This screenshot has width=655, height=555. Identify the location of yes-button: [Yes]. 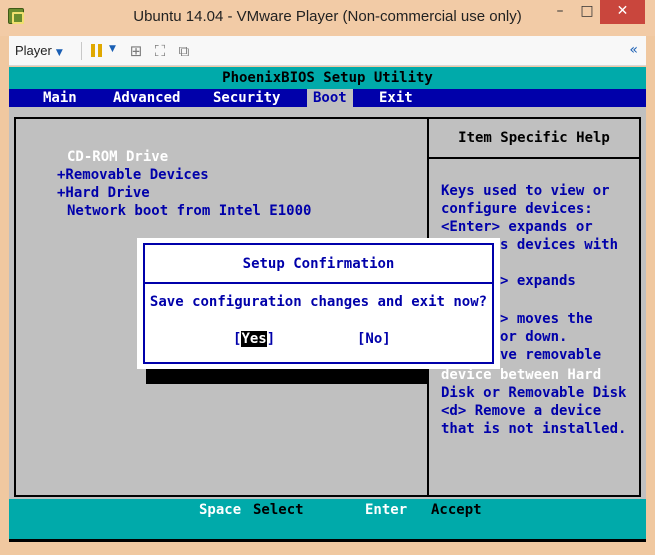
(254, 339).